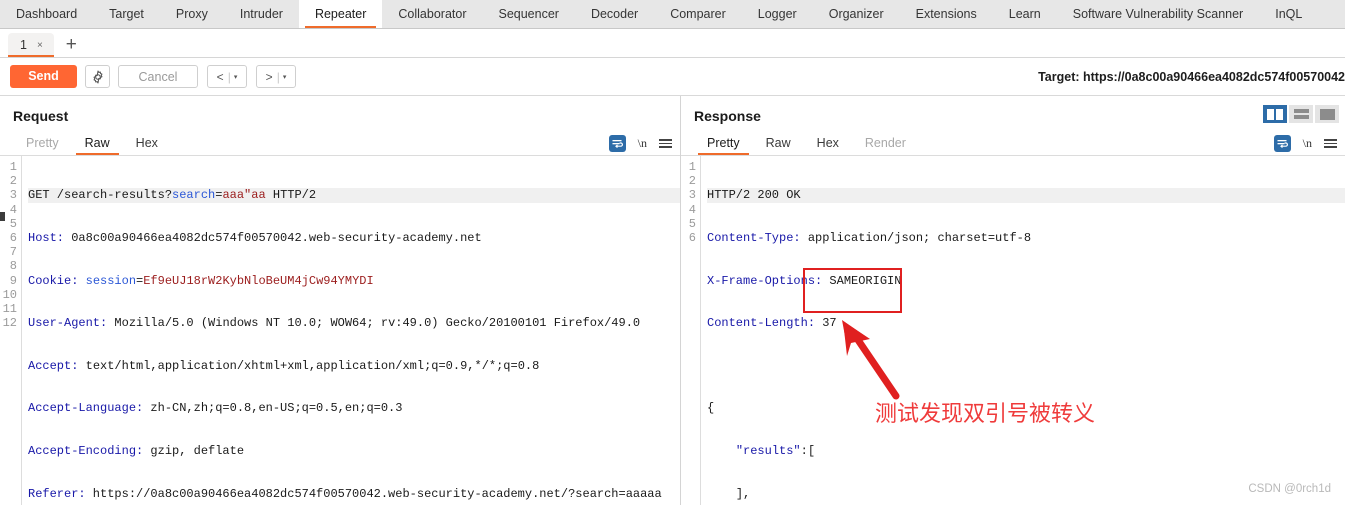 This screenshot has height=505, width=1345. What do you see at coordinates (723, 145) in the screenshot?
I see `response-tab-pretty: Pretty` at bounding box center [723, 145].